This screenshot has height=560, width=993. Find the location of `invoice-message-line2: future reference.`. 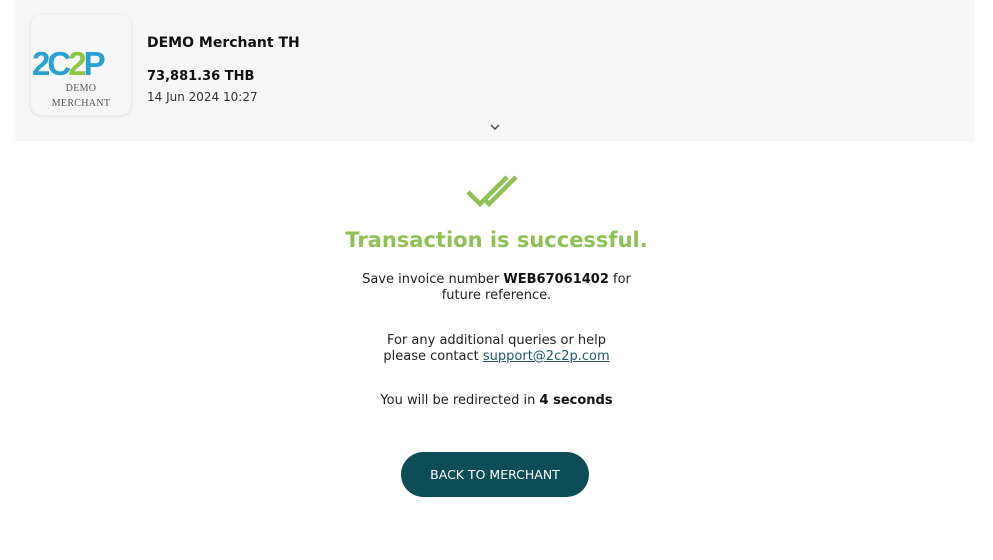

invoice-message-line2: future reference. is located at coordinates (496, 295).